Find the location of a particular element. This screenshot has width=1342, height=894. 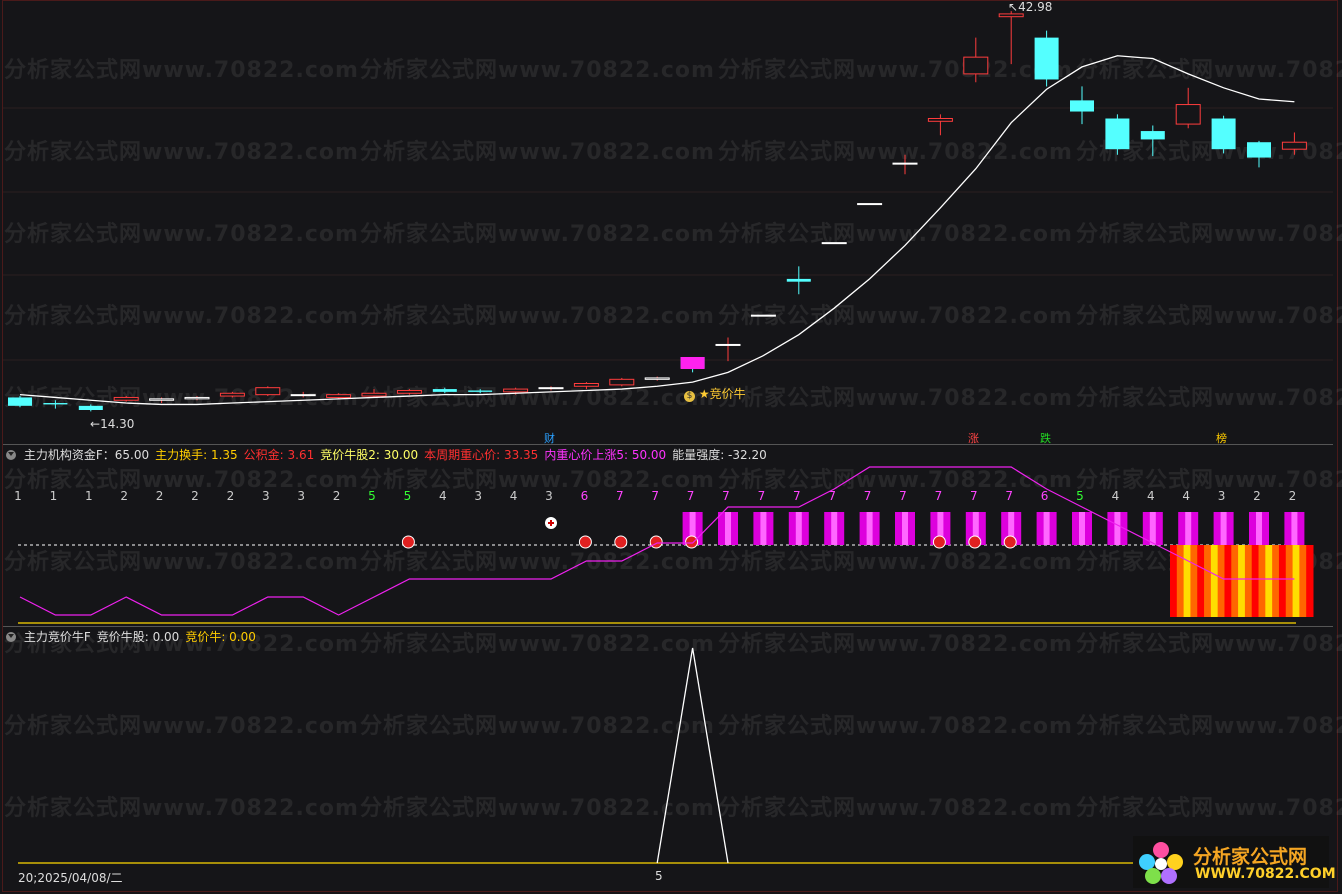

x-axis-tick: 5 is located at coordinates (659, 876).